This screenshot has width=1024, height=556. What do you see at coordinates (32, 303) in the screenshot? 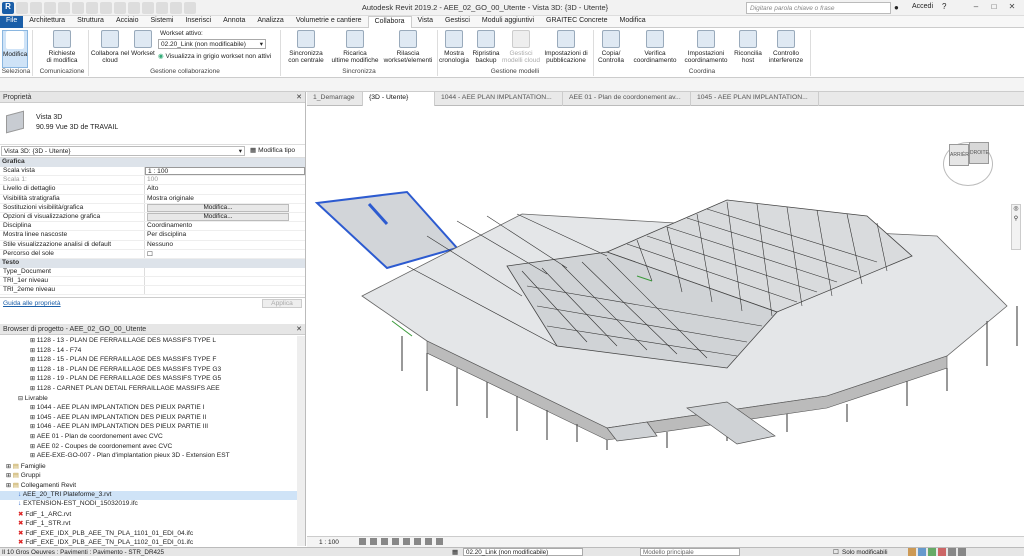
I see `properties-help-link: Guida alle proprietà` at bounding box center [32, 303].